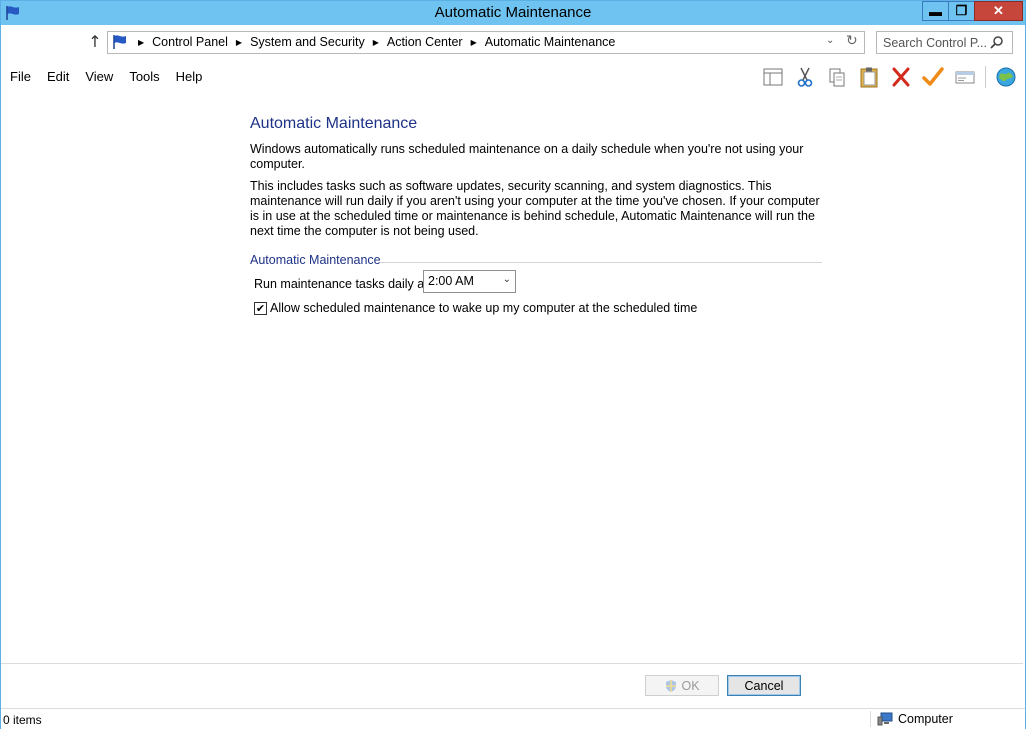 This screenshot has width=1026, height=729. Describe the element at coordinates (985, 77) in the screenshot. I see `toolbar-separator` at that location.